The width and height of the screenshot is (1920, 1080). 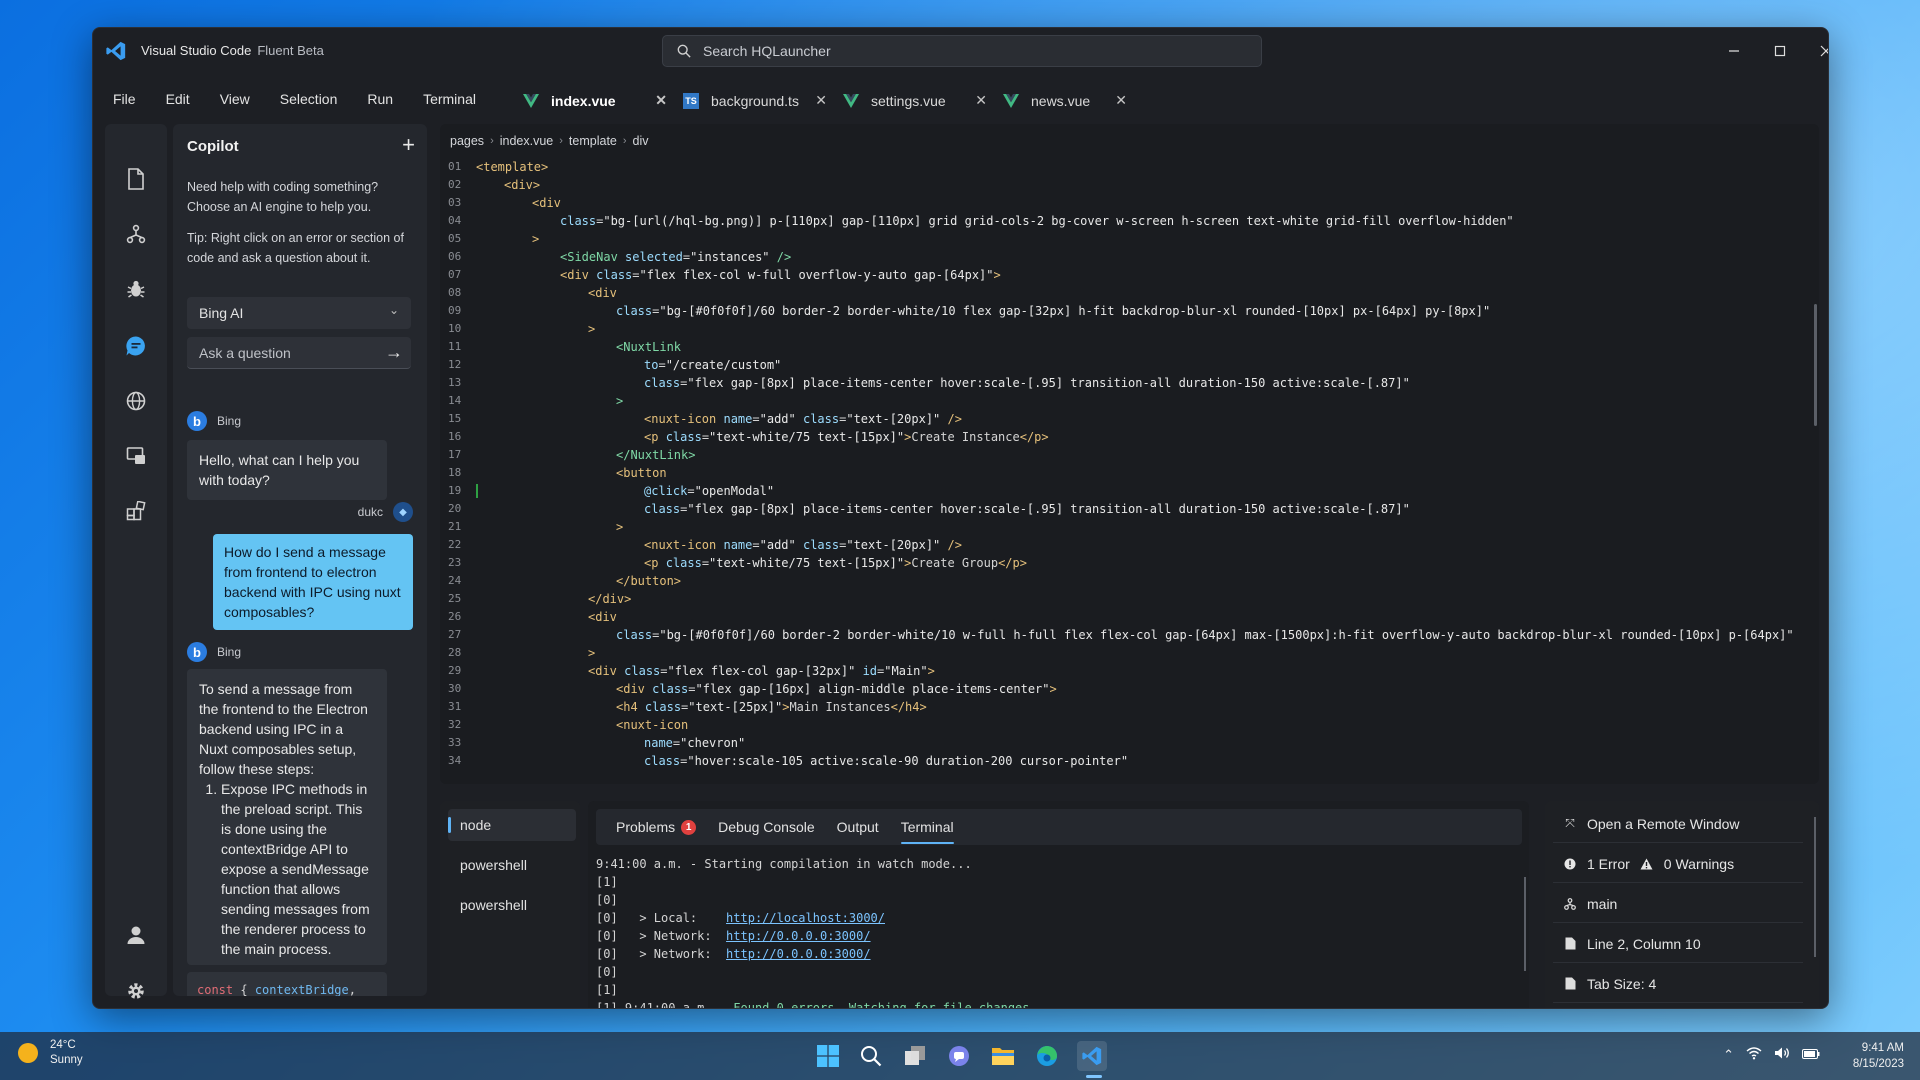 I want to click on close-window-button, so click(x=1815, y=51).